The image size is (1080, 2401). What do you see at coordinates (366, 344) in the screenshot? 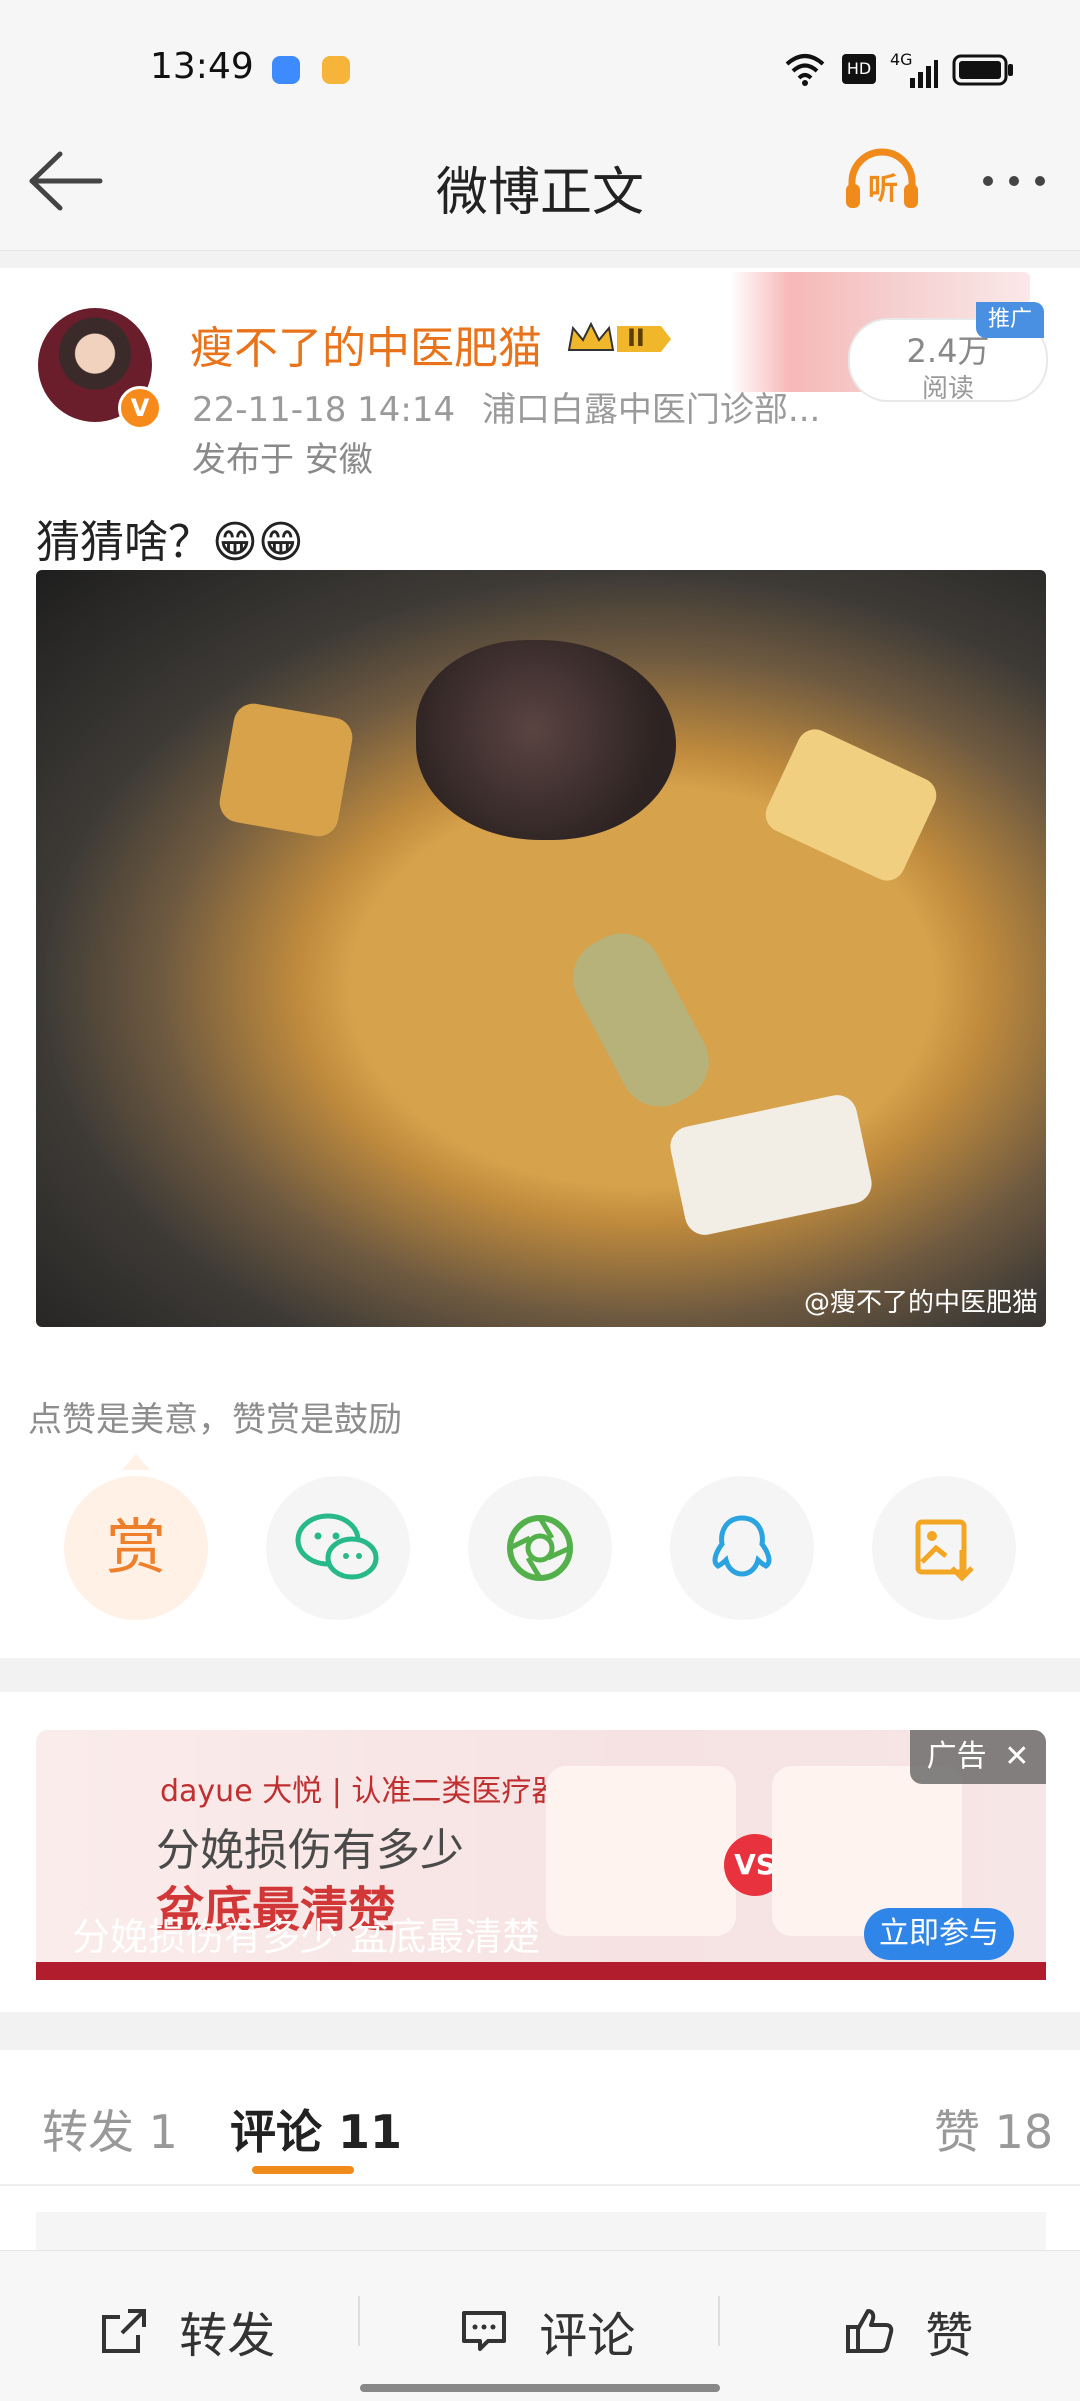
I see `author-name: 瘦不了的中医肥猫` at bounding box center [366, 344].